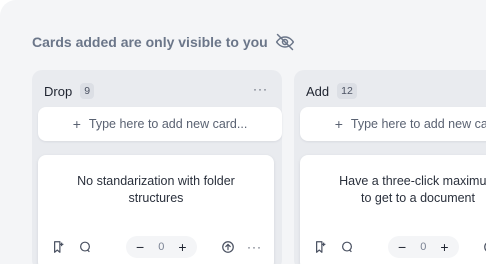  What do you see at coordinates (156, 189) in the screenshot?
I see `idea-card-text: No standarization with folder structures` at bounding box center [156, 189].